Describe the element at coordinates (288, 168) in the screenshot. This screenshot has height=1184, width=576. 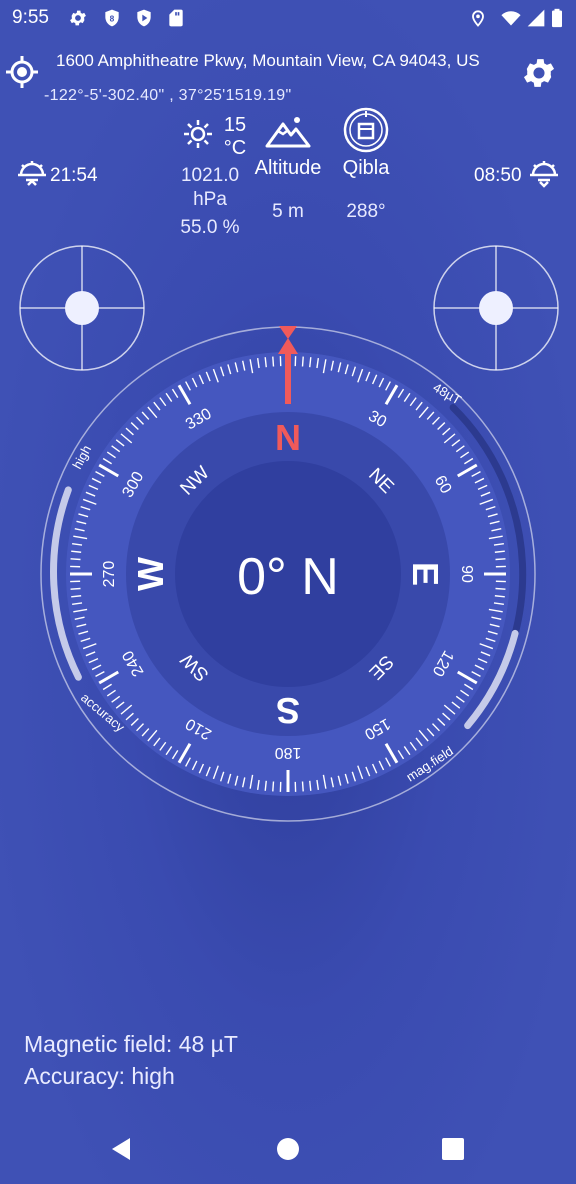
I see `altitude-label: Altitude` at that location.